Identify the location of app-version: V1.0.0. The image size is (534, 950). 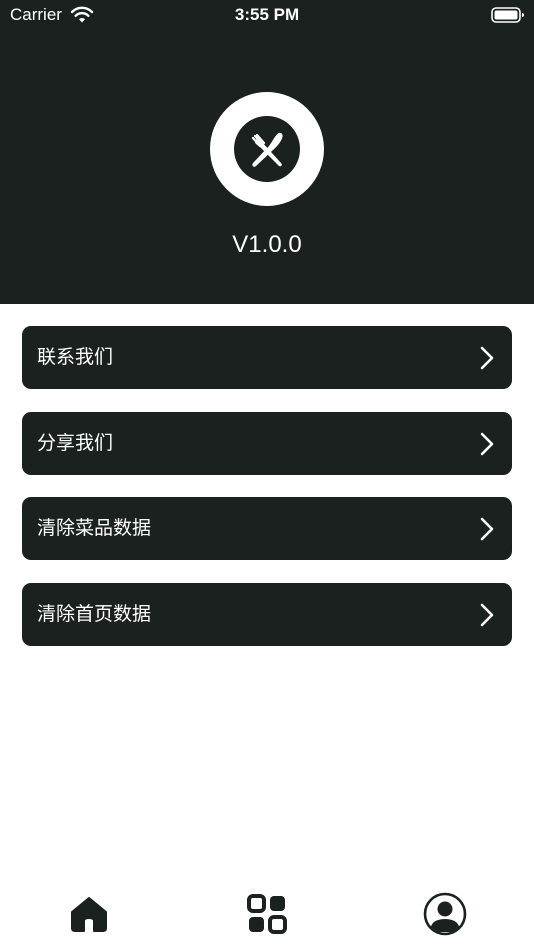
(267, 244).